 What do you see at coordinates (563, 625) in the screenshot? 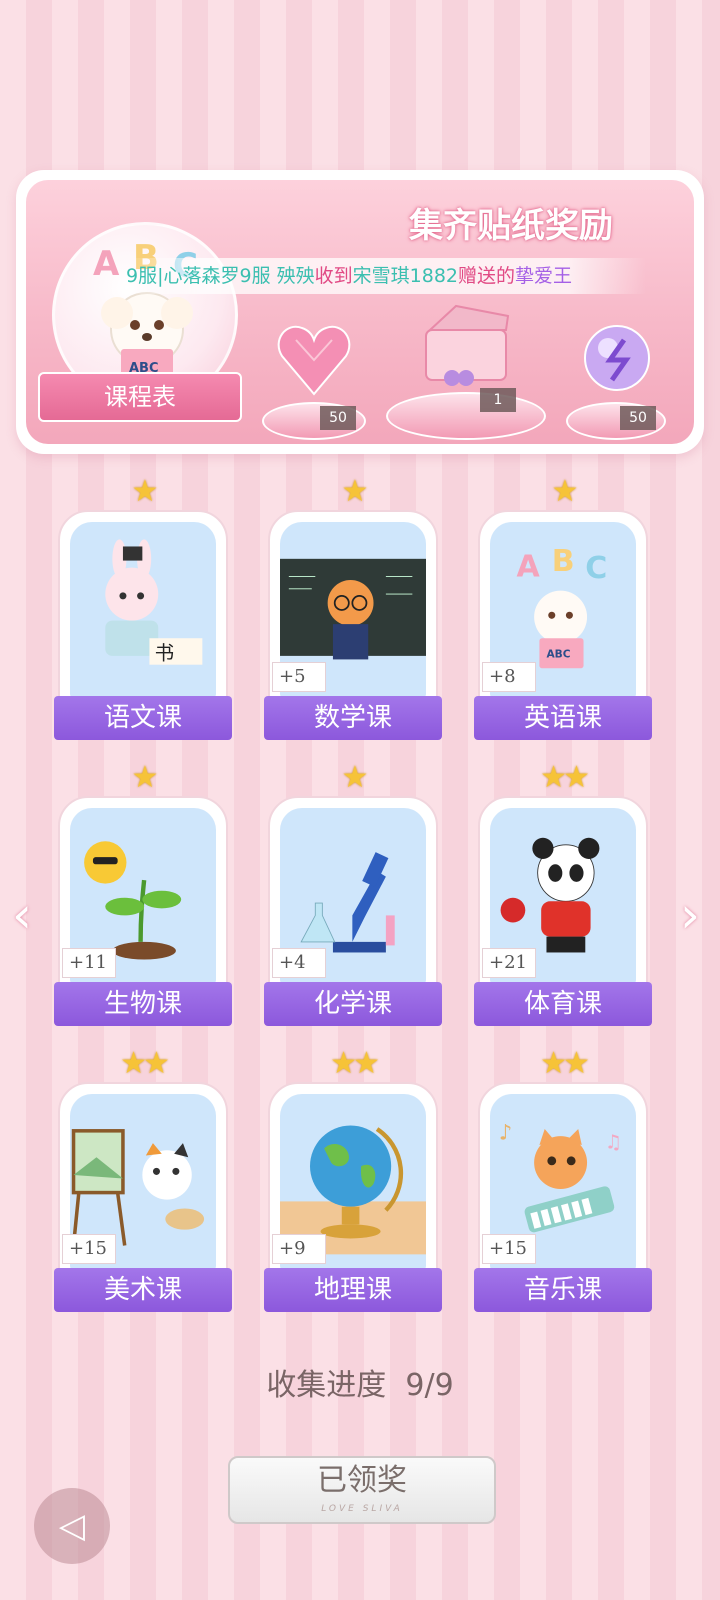
I see `course-card-frame: A B C ABC +8 英语课` at bounding box center [563, 625].